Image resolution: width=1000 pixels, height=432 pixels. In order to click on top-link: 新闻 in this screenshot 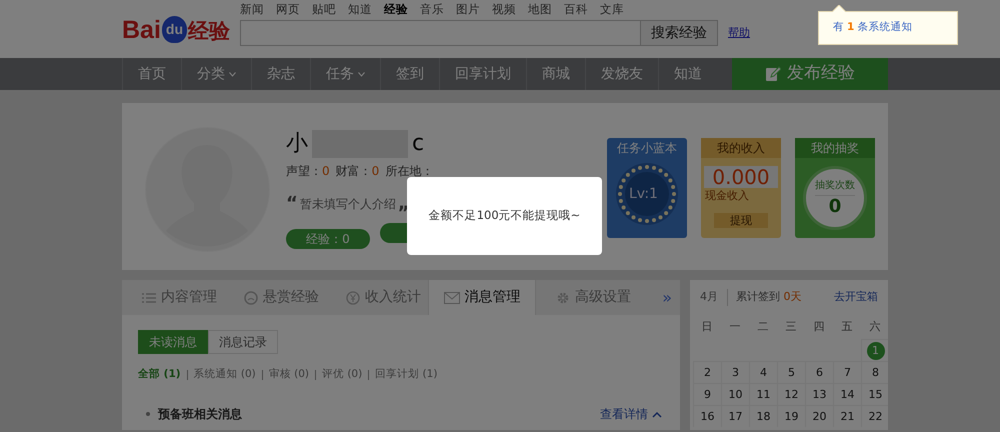, I will do `click(252, 9)`.